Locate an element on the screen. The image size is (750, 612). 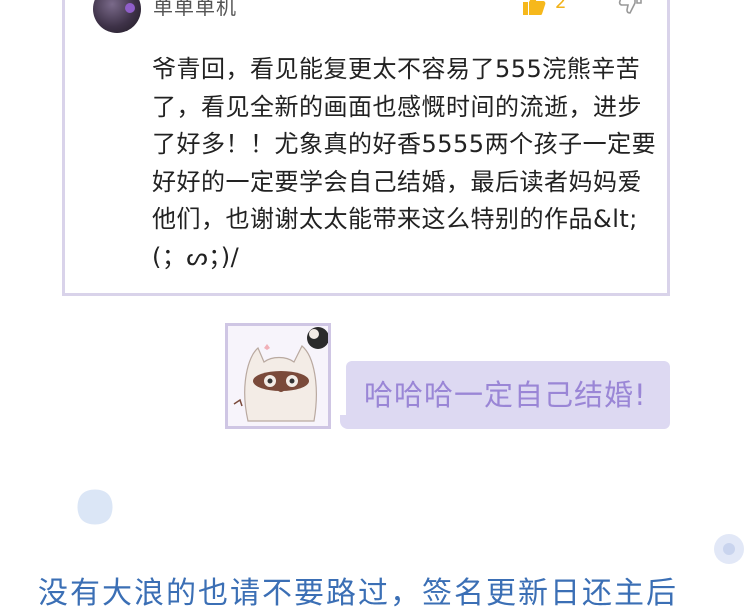
avatar is located at coordinates (117, 16).